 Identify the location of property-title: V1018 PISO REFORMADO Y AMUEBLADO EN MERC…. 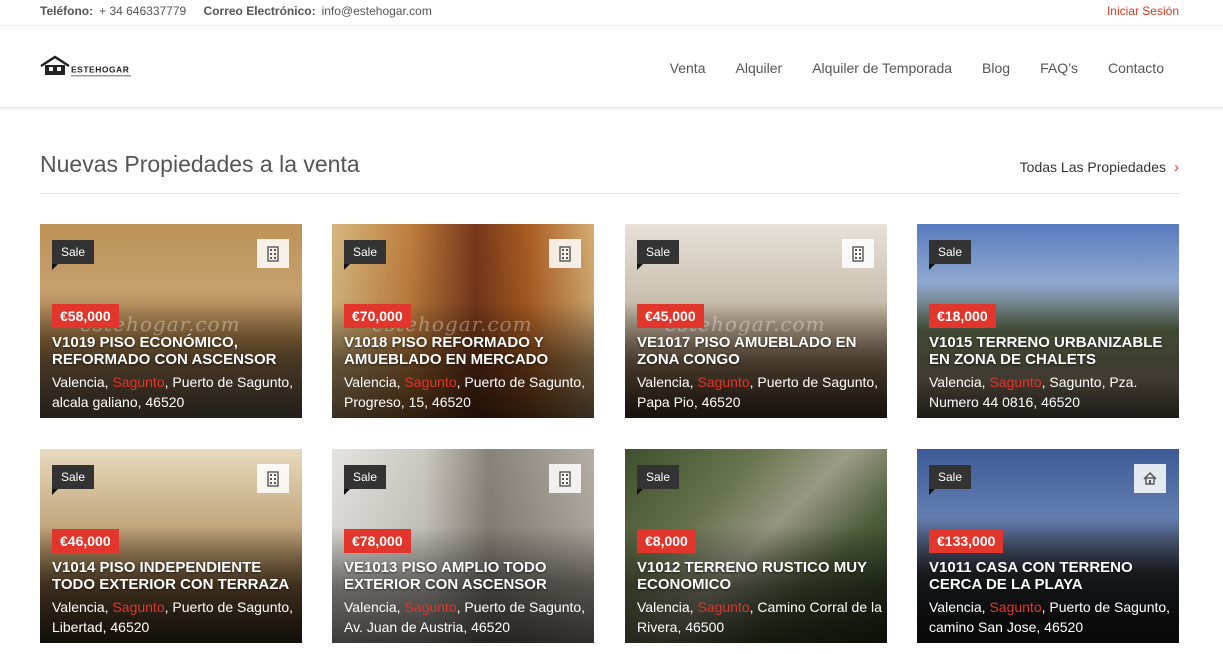
(466, 351).